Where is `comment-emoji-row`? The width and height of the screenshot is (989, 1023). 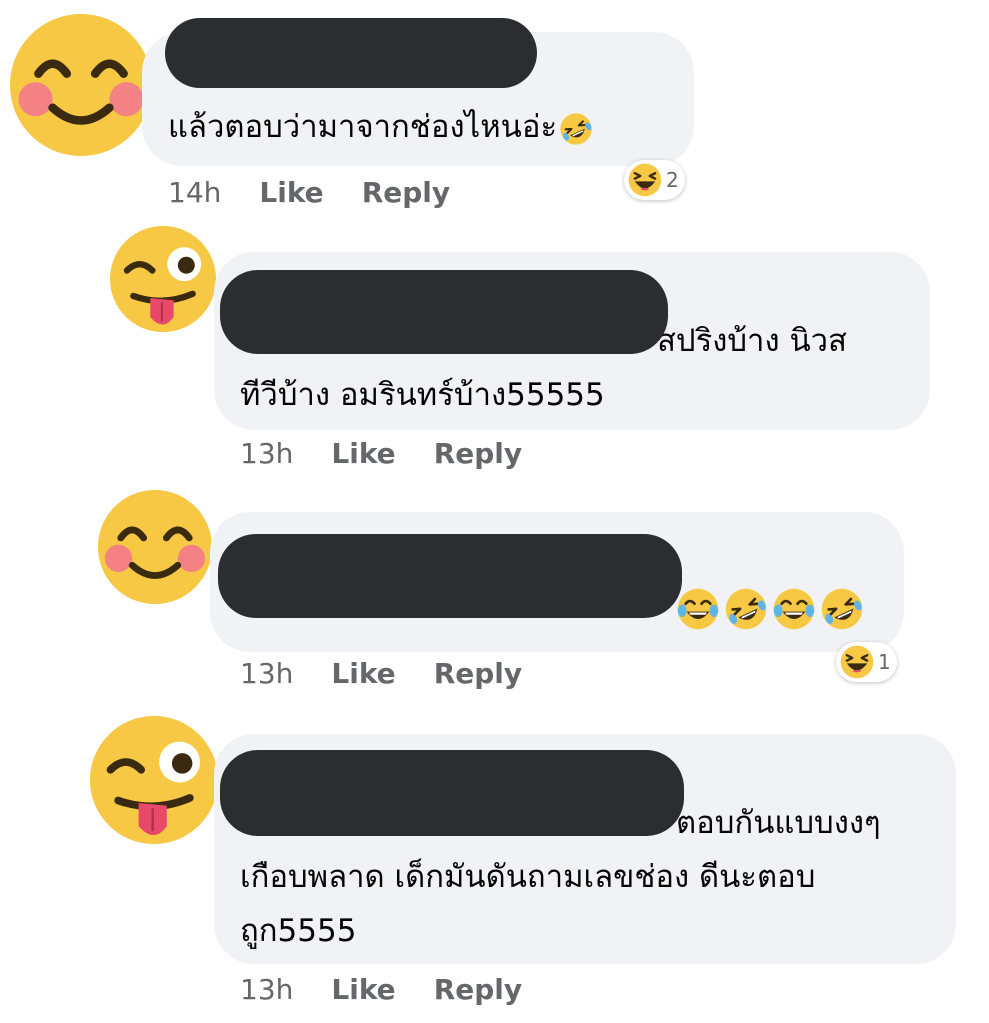 comment-emoji-row is located at coordinates (770, 607).